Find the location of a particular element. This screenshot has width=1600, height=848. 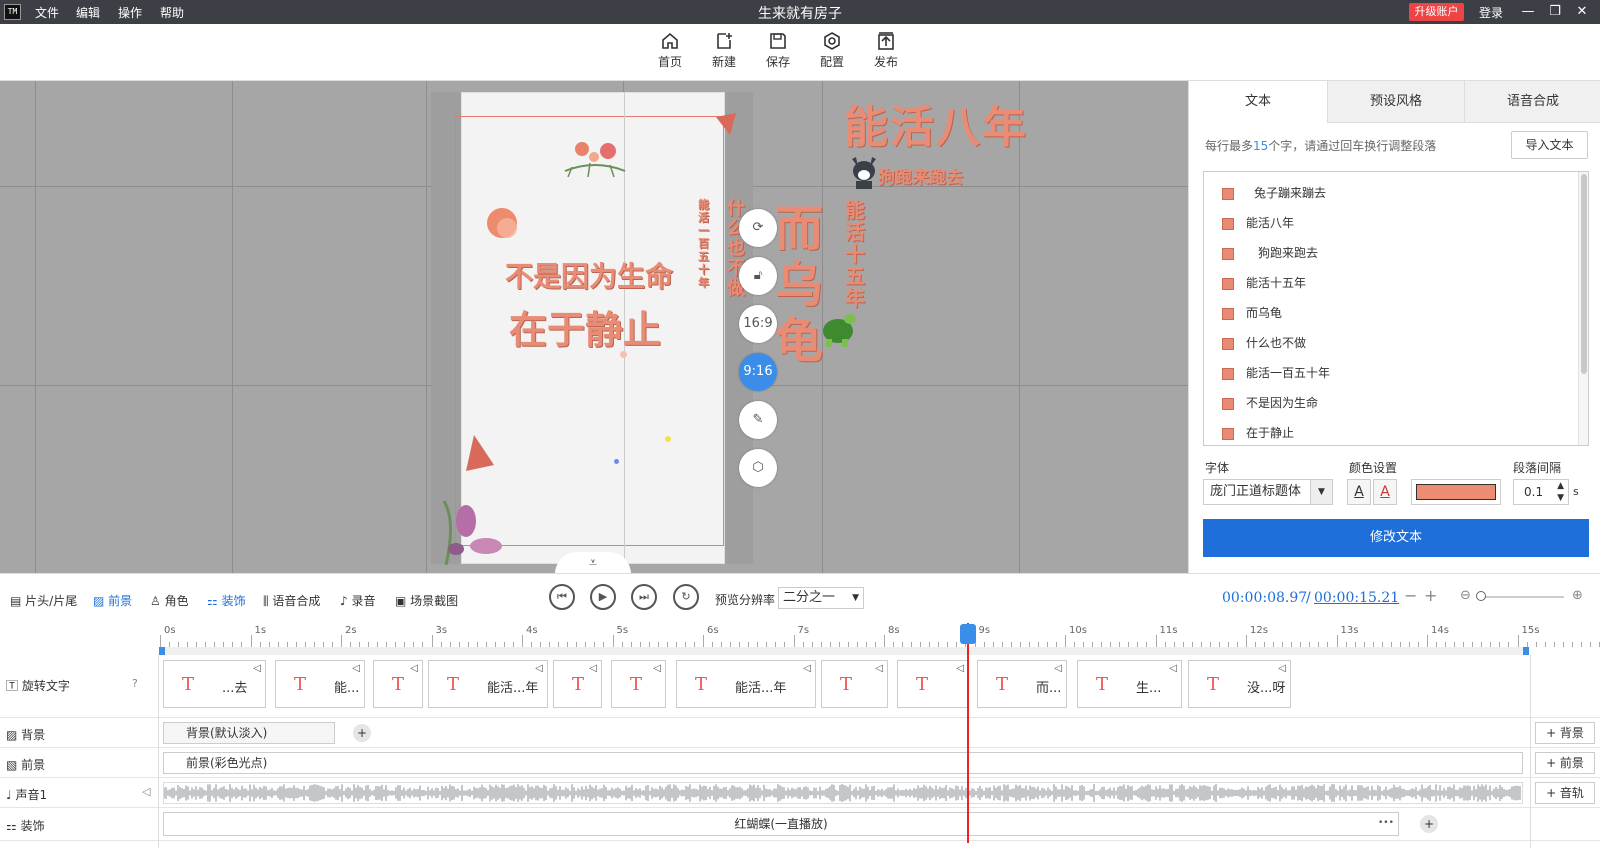

foreground-clip: 前景(彩色光点) is located at coordinates (843, 763).